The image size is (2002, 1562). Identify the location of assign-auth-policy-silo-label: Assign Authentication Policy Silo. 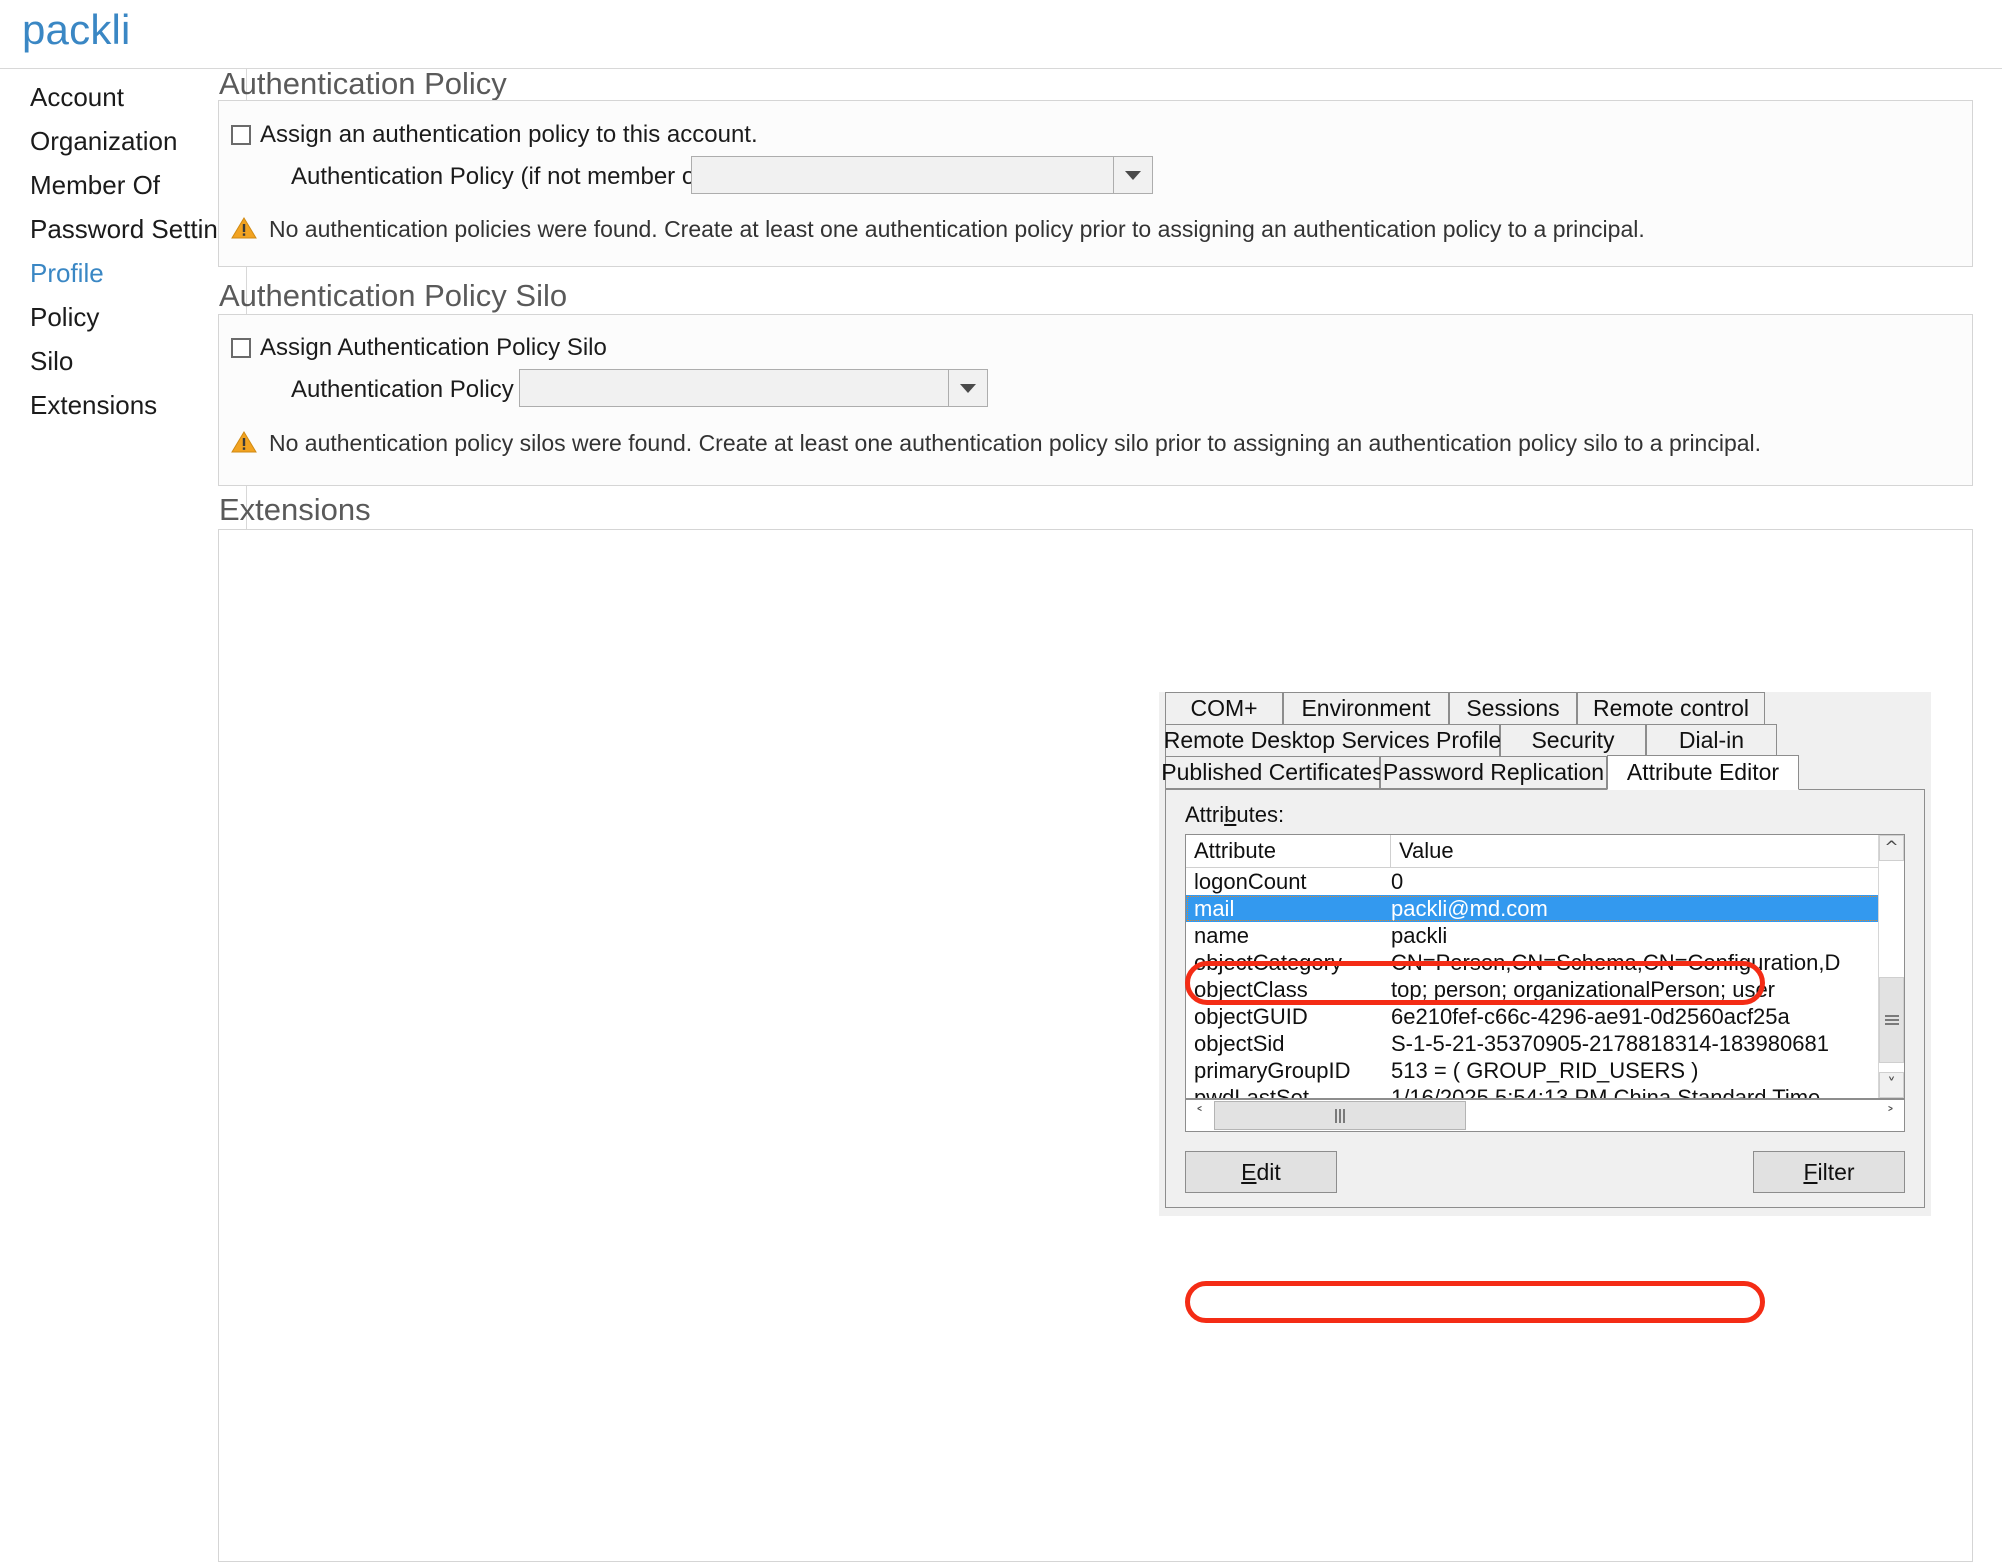
(433, 347).